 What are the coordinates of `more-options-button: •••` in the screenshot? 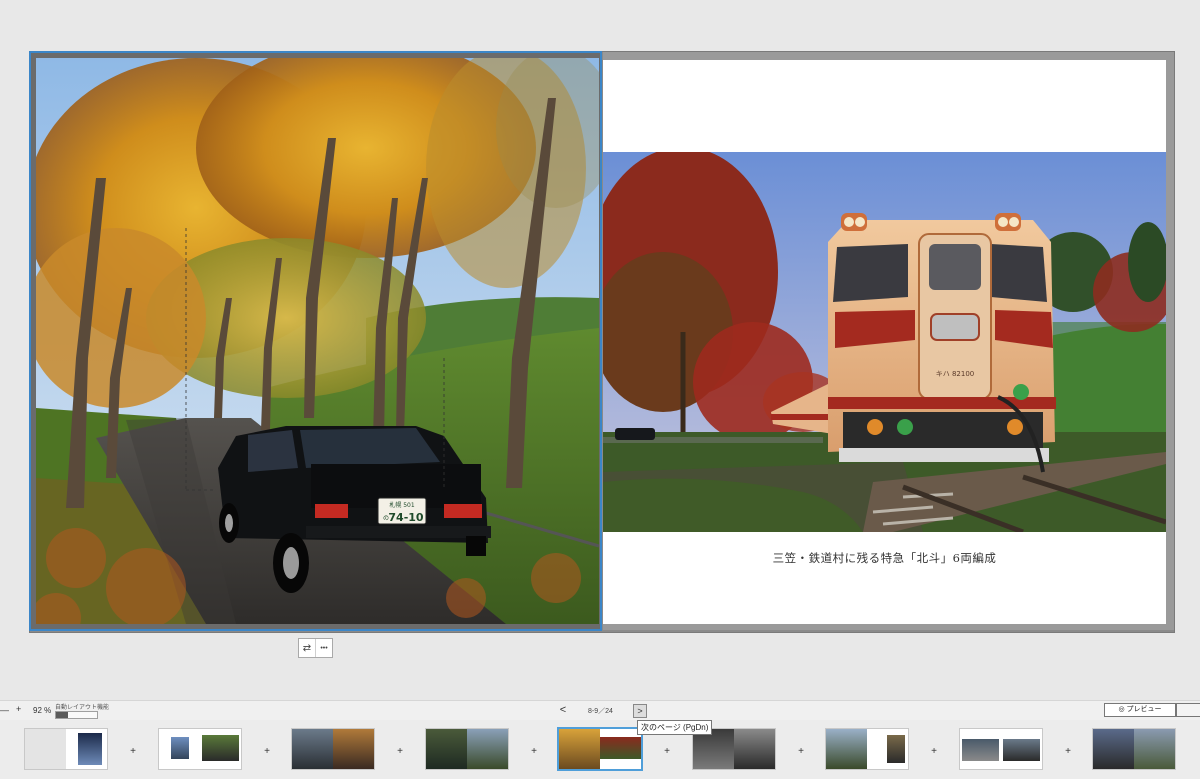 It's located at (324, 648).